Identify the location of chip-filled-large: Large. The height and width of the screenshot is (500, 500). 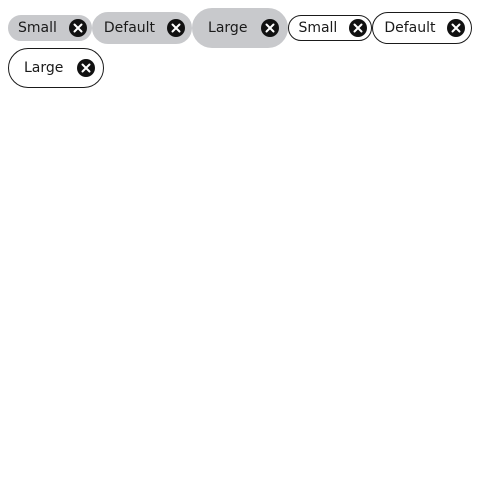
(240, 28).